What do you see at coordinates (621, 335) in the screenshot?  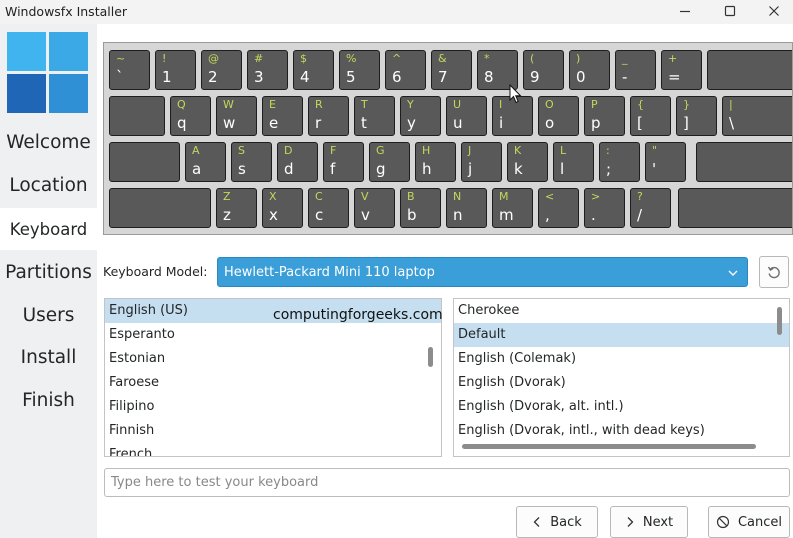 I see `list-item: Default` at bounding box center [621, 335].